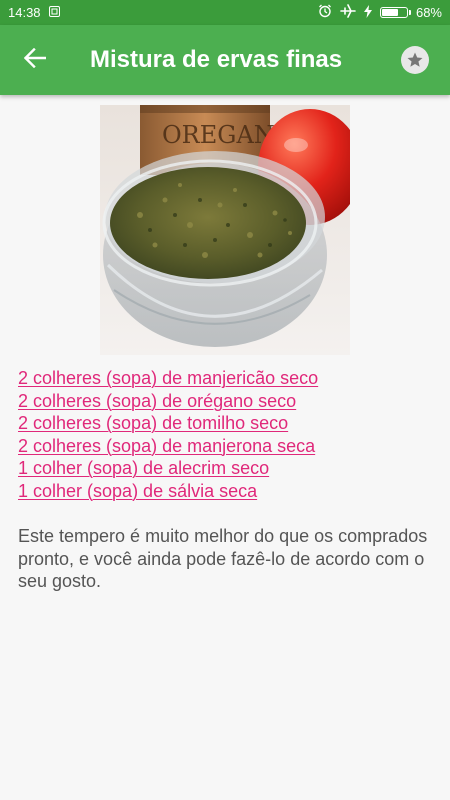 The width and height of the screenshot is (450, 800). I want to click on list-item: 1 colher (sopa) de alecrim seco, so click(228, 468).